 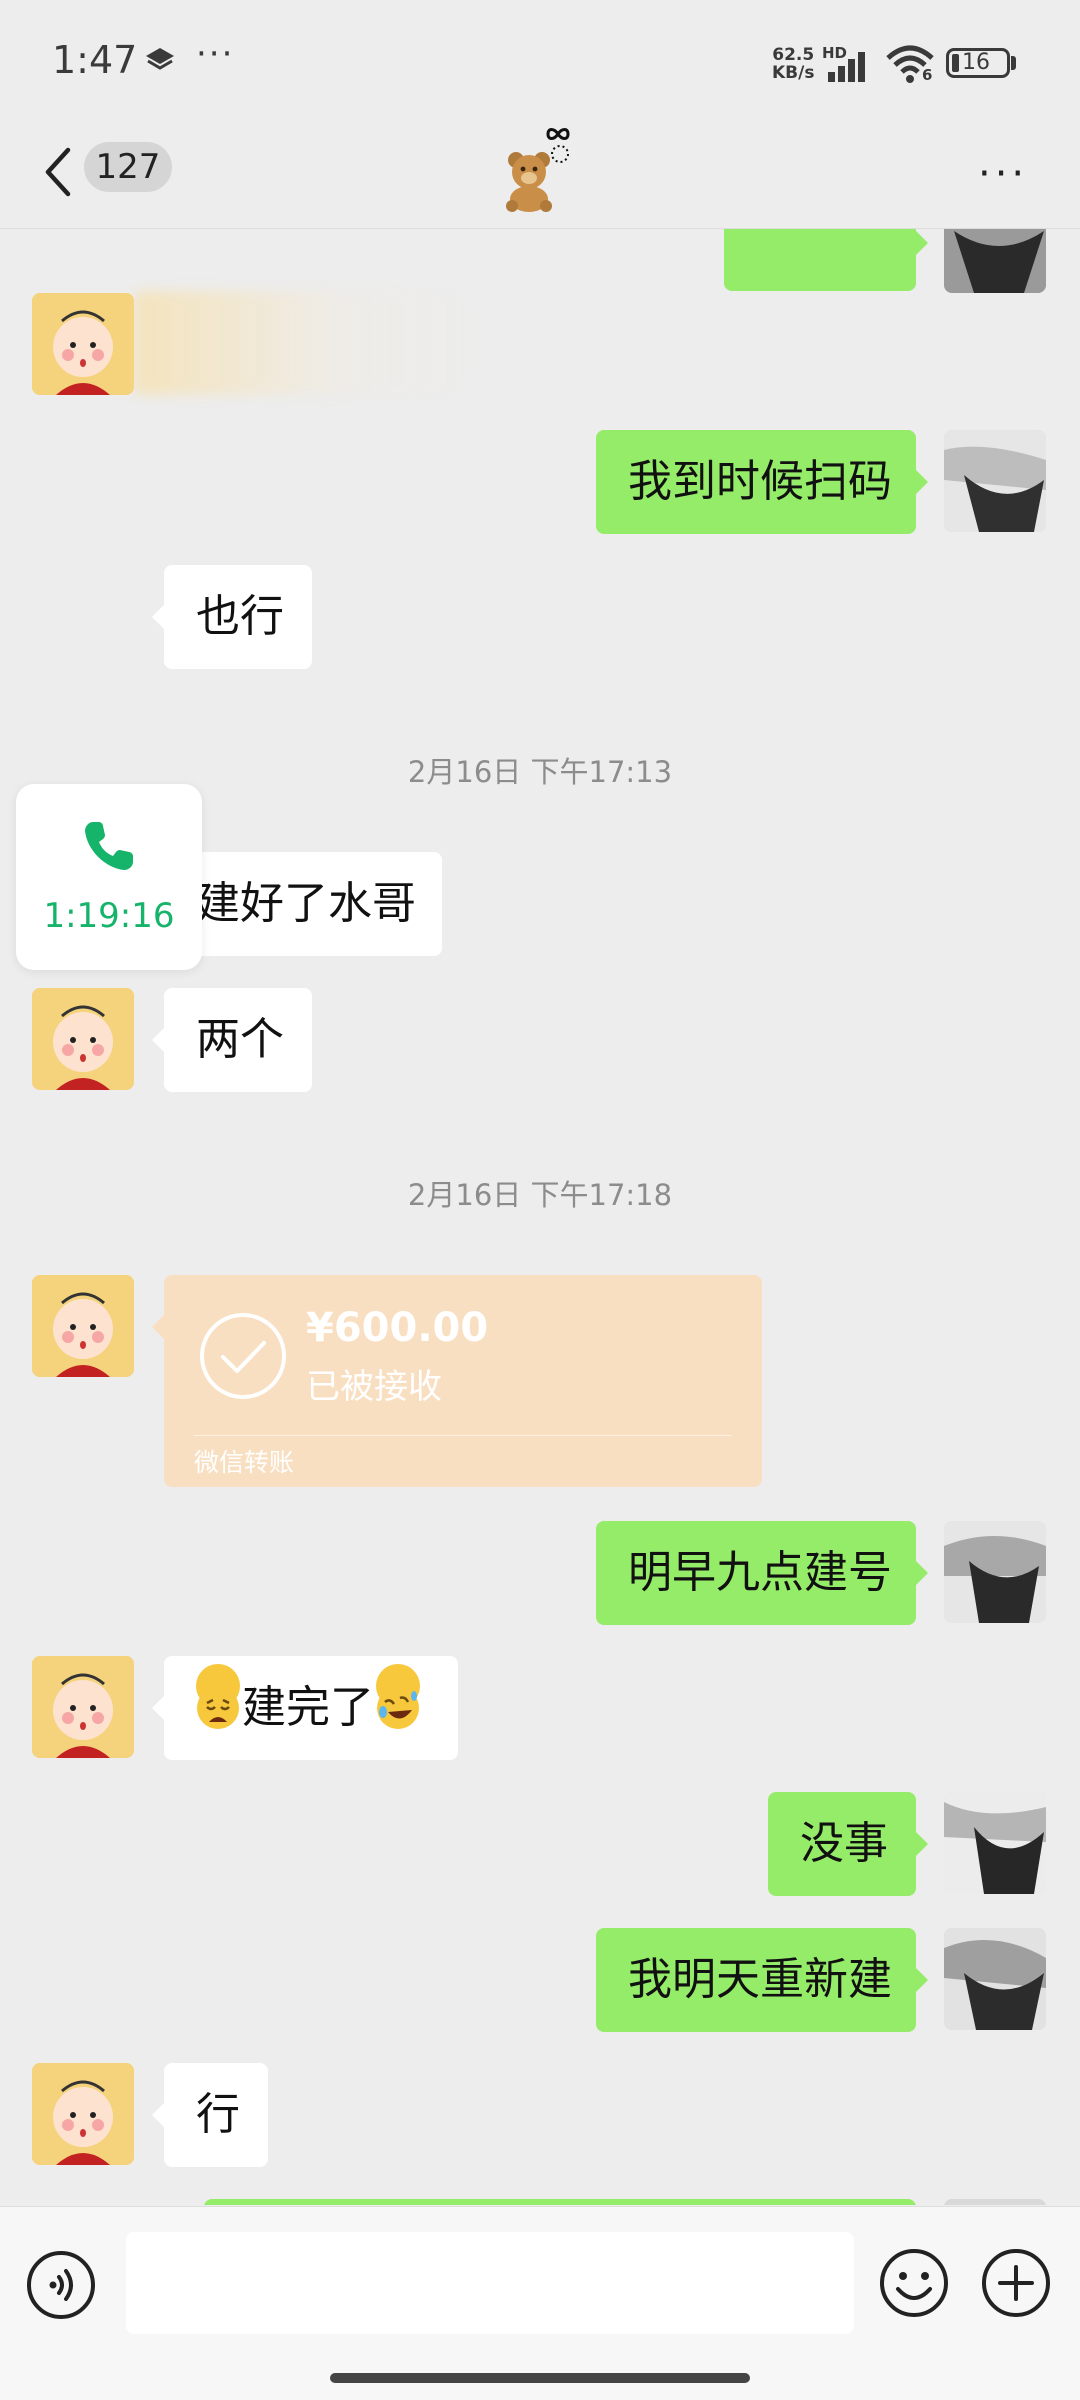 I want to click on battery-level, so click(x=955, y=63).